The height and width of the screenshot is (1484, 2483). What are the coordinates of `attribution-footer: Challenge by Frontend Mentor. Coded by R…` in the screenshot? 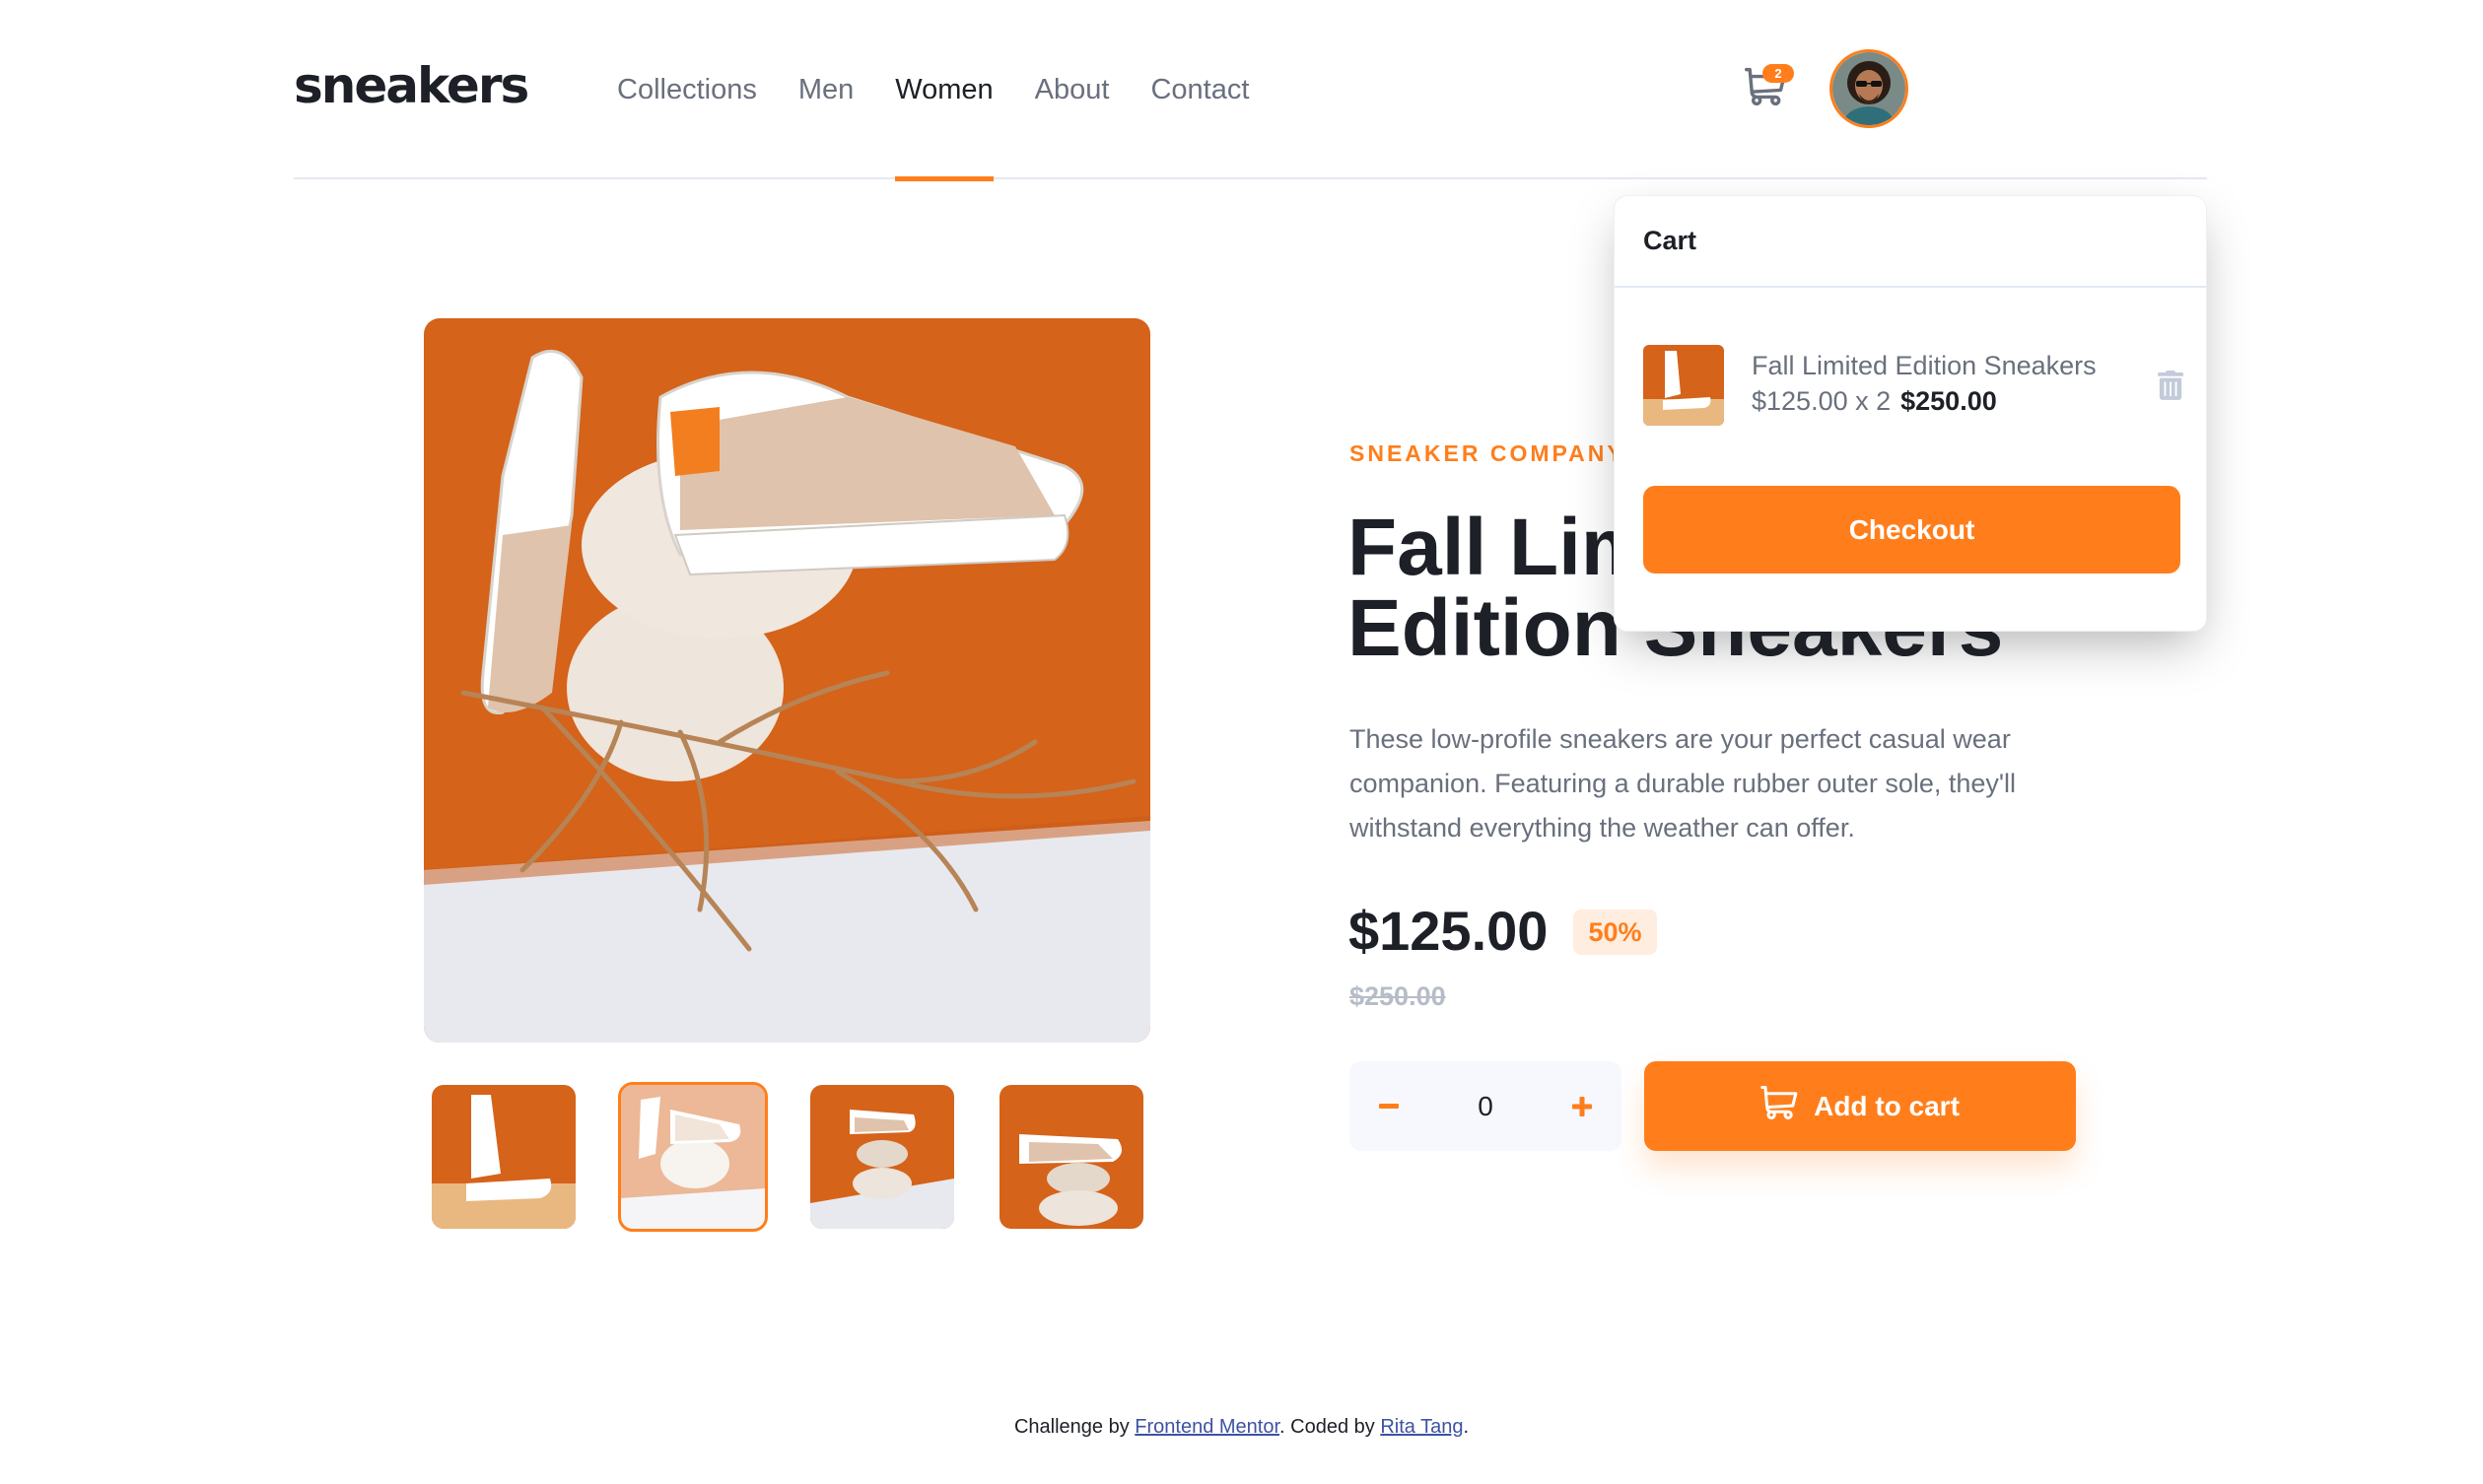 It's located at (1241, 1427).